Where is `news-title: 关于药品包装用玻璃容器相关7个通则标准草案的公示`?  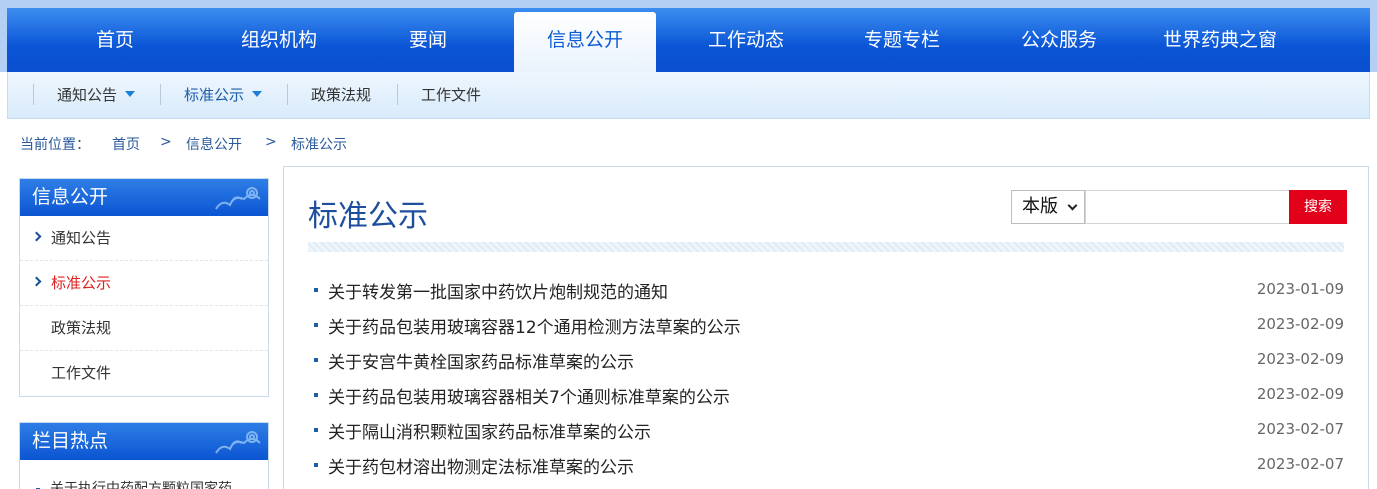
news-title: 关于药品包装用玻璃容器相关7个通则标准草案的公示 is located at coordinates (529, 395).